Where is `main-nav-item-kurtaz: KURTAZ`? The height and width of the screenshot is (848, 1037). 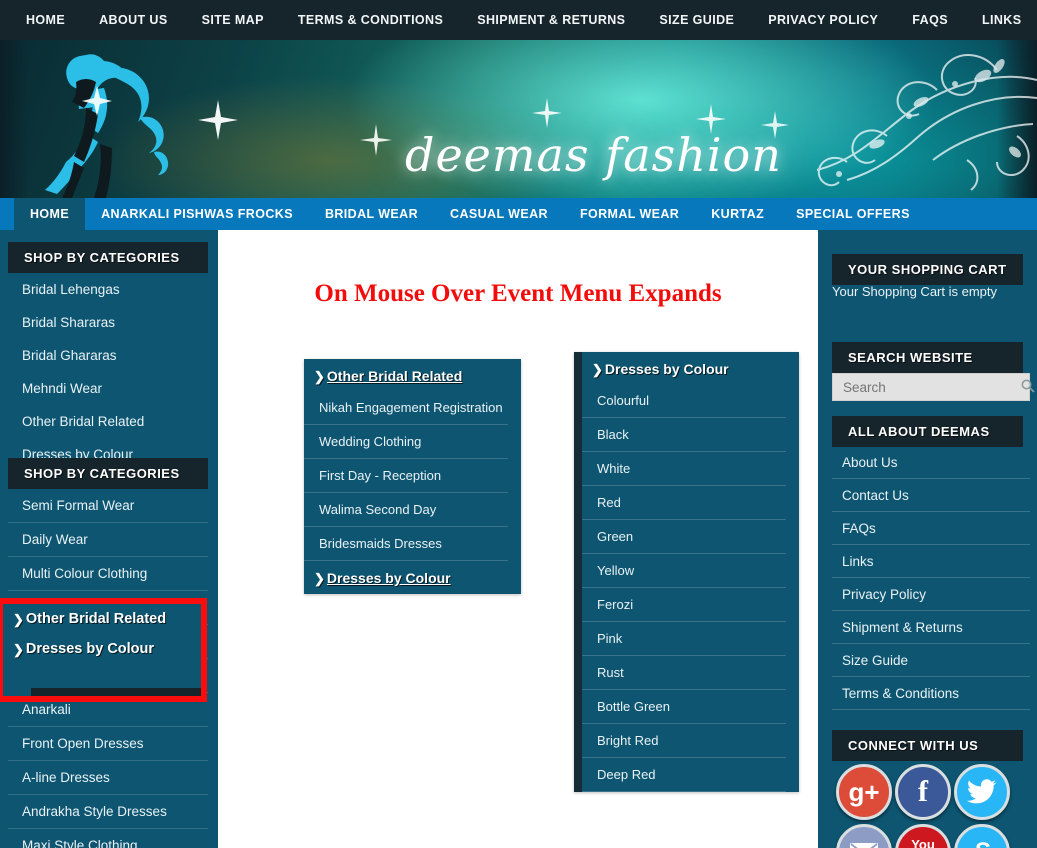
main-nav-item-kurtaz: KURTAZ is located at coordinates (737, 214).